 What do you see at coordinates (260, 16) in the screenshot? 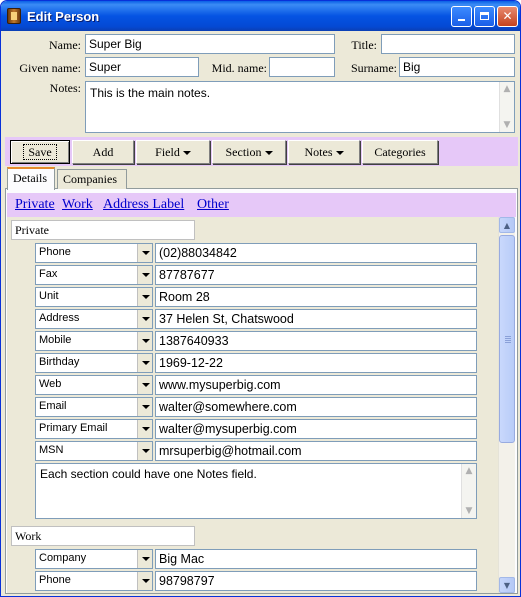
I see `title-bar: Edit Person ✕` at bounding box center [260, 16].